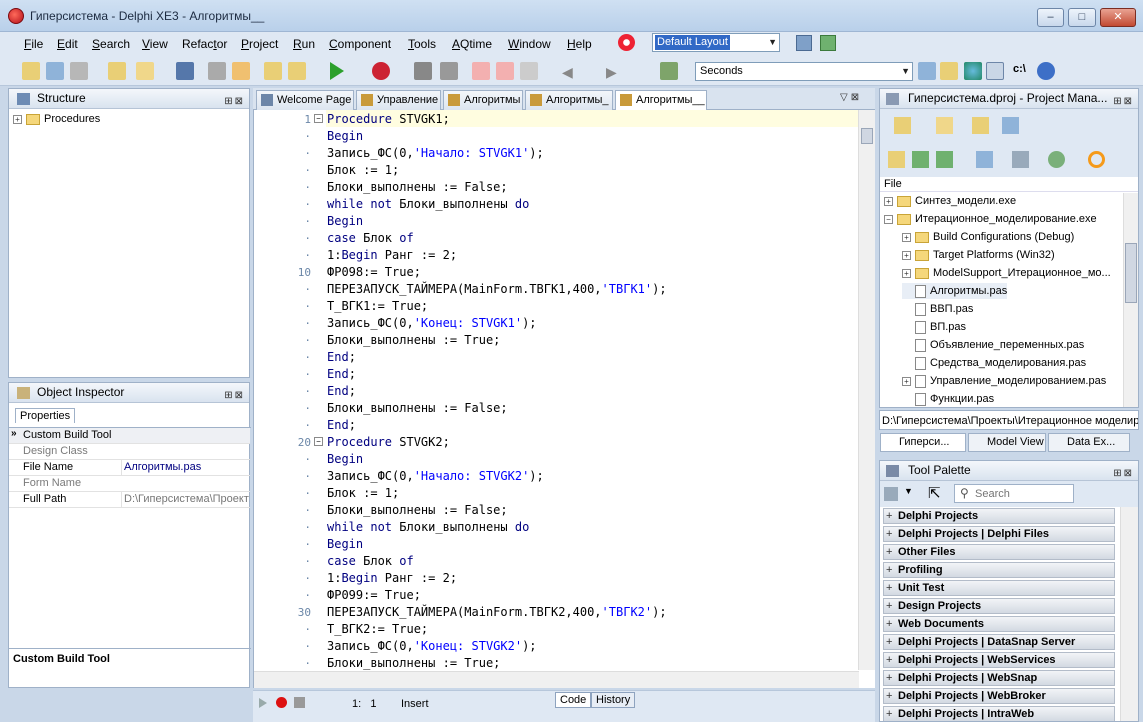 The image size is (1143, 722). I want to click on timer-unit-combo: Seconds ▼, so click(804, 71).